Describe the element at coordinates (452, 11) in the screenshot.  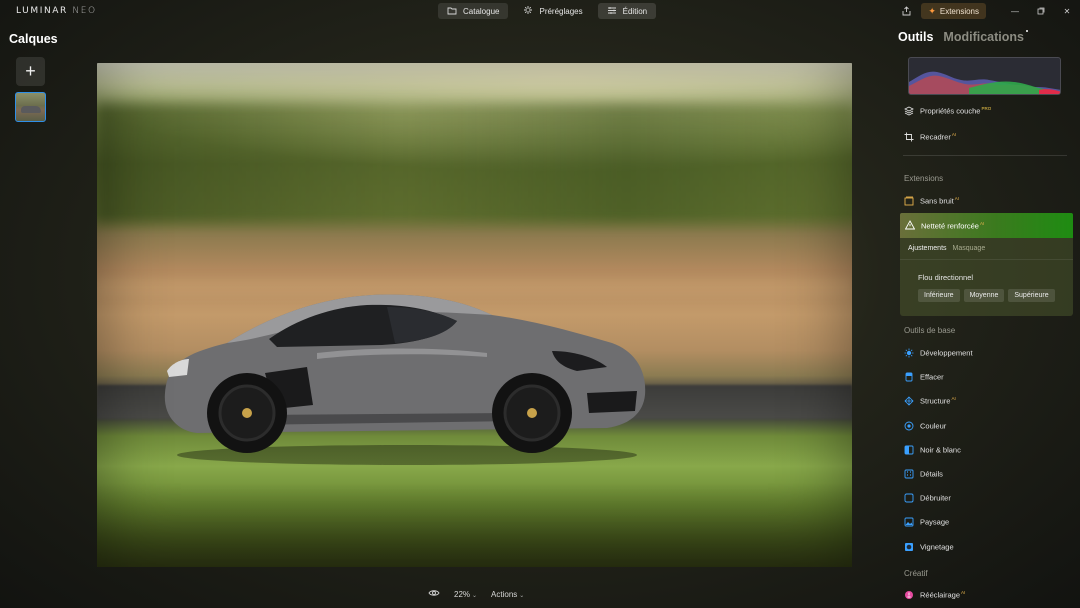
I see `folder-icon` at that location.